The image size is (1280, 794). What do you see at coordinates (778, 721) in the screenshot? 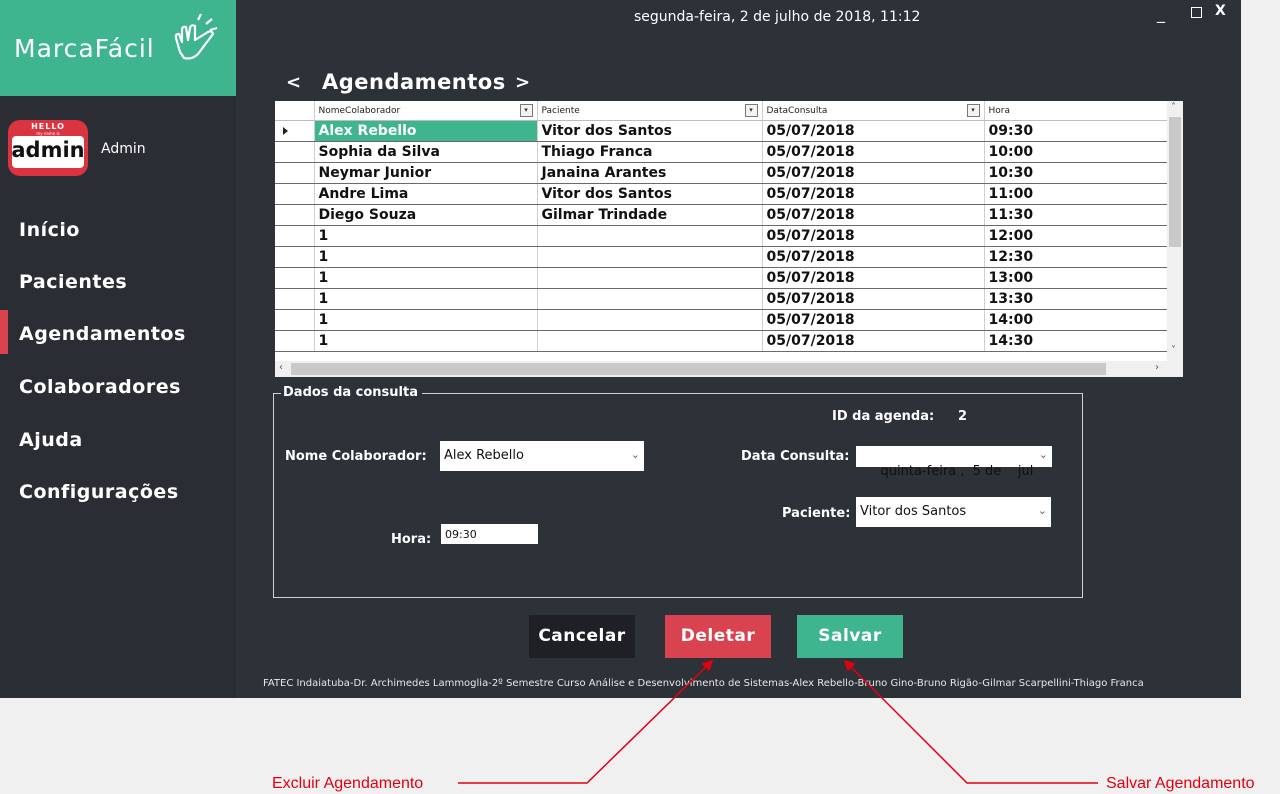
I see `annotation-arrows` at bounding box center [778, 721].